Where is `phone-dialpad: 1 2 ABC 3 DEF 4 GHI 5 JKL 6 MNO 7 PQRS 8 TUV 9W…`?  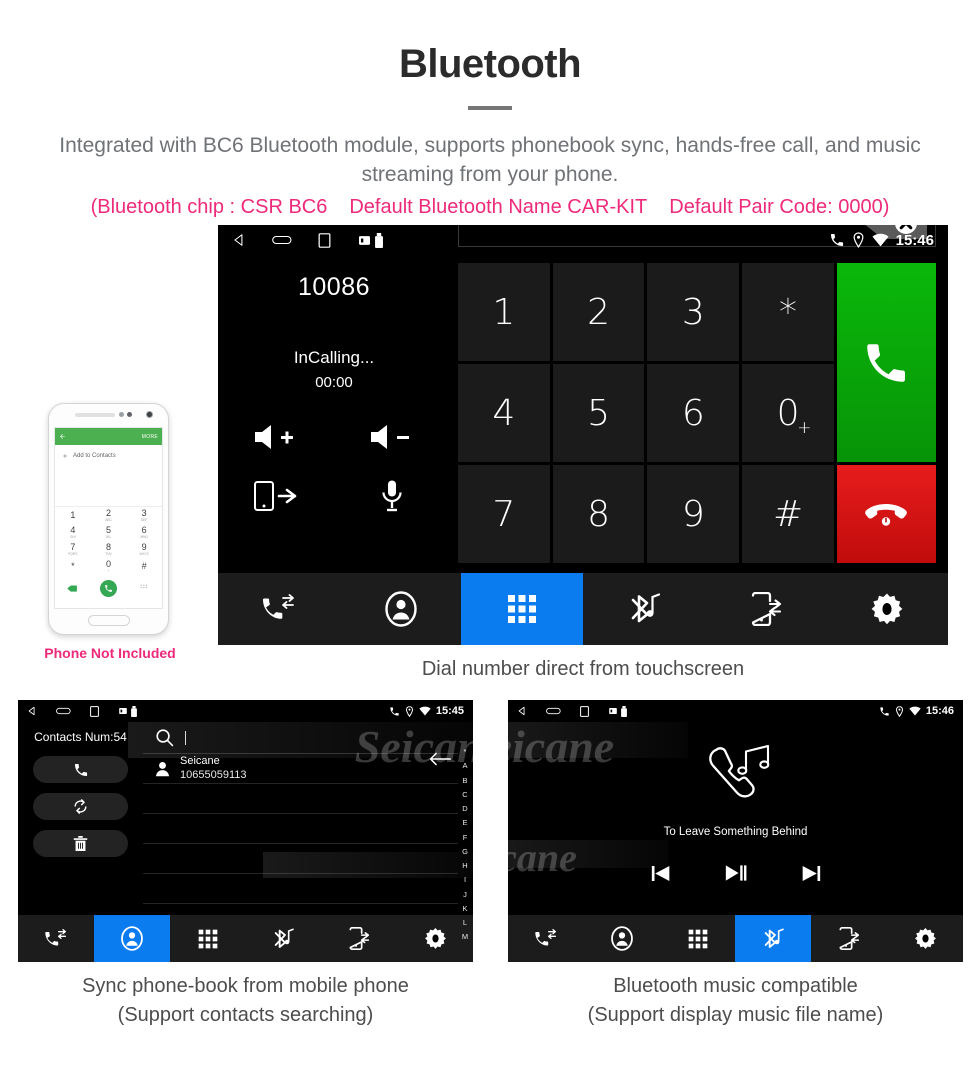
phone-dialpad: 1 2 ABC 3 DEF 4 GHI 5 JKL 6 MNO 7 PQRS 8 TUV 9W… is located at coordinates (108, 541).